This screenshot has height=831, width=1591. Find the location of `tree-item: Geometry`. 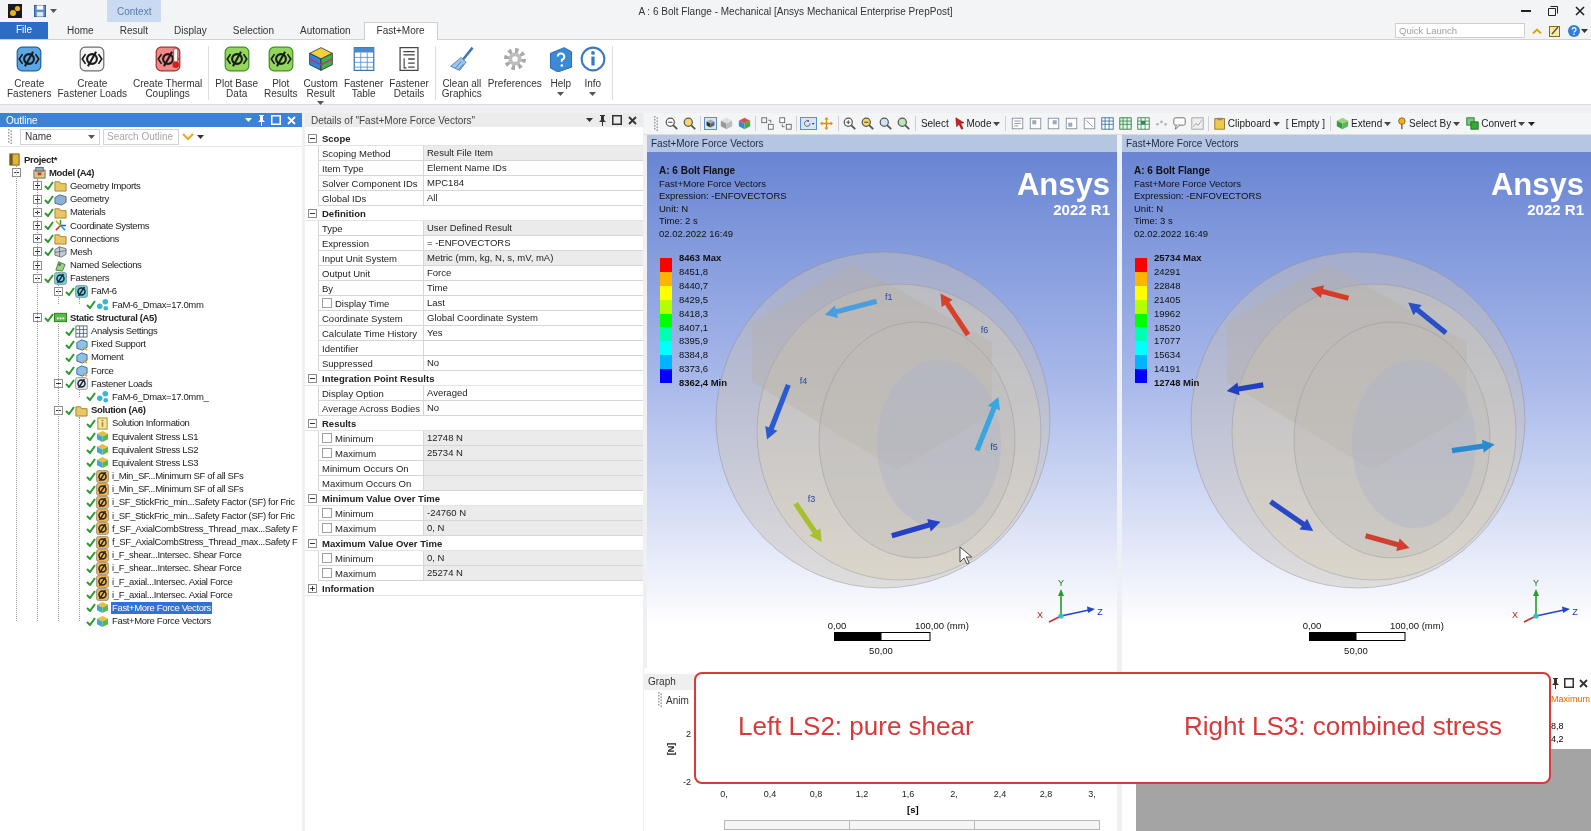

tree-item: Geometry is located at coordinates (89, 199).